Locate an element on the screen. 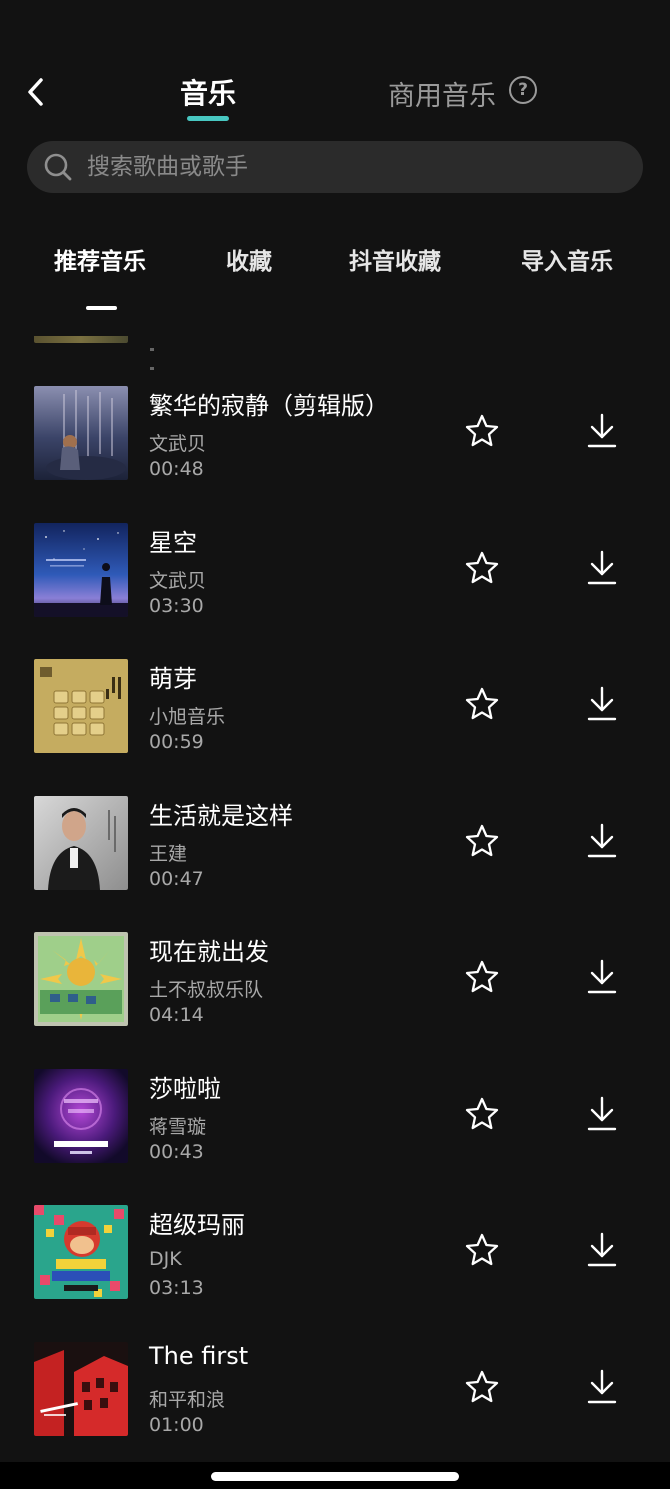 This screenshot has width=670, height=1489. song-artist: DJK is located at coordinates (165, 1259).